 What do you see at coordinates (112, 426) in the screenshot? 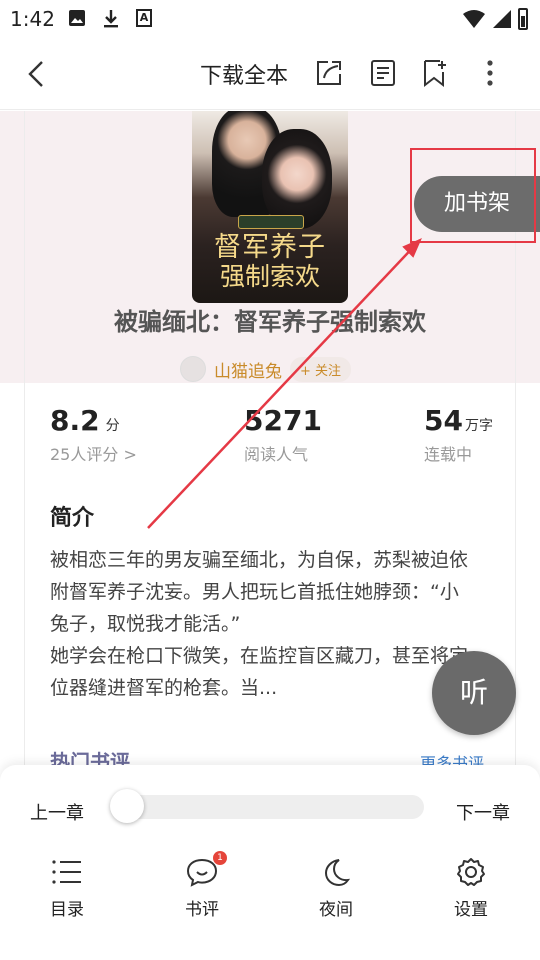
I see `rating-unit: 分` at bounding box center [112, 426].